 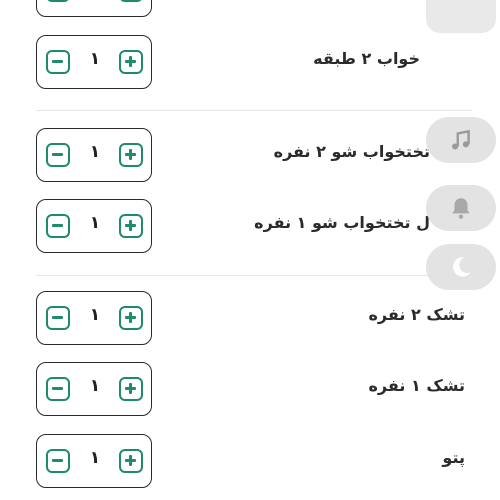 I want to click on moon-icon, so click(x=461, y=267).